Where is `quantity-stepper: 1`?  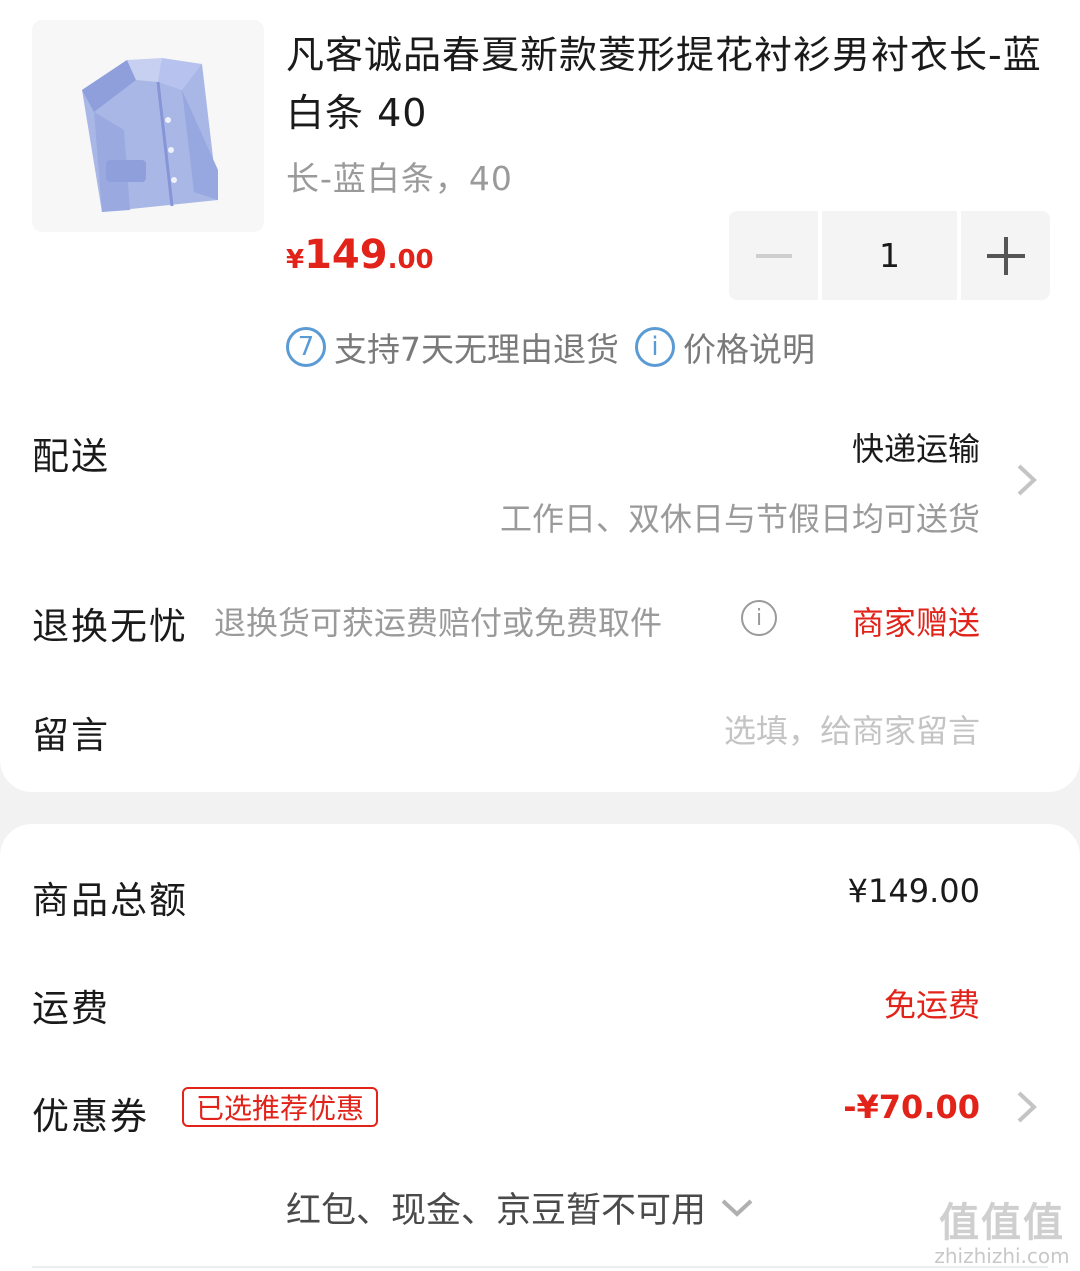
quantity-stepper: 1 is located at coordinates (889, 255).